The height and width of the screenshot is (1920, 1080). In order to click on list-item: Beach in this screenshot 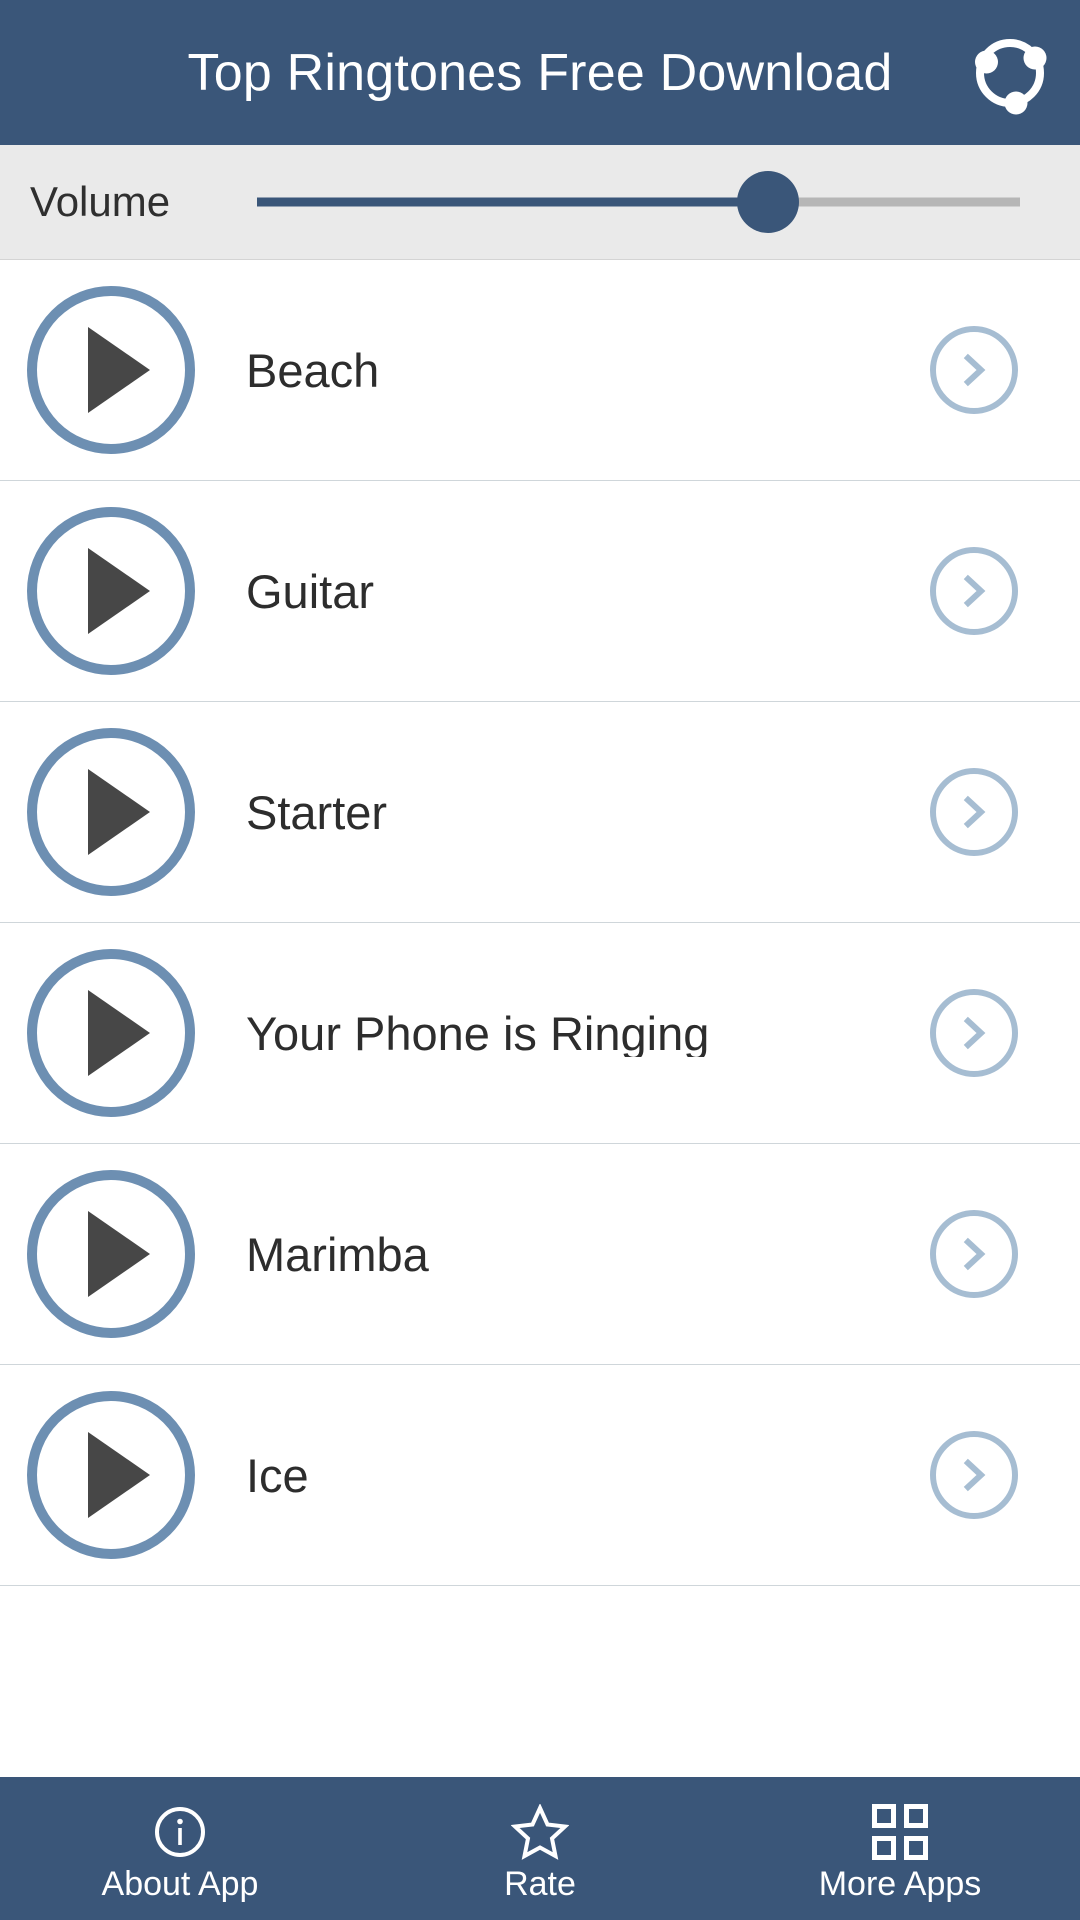, I will do `click(540, 370)`.